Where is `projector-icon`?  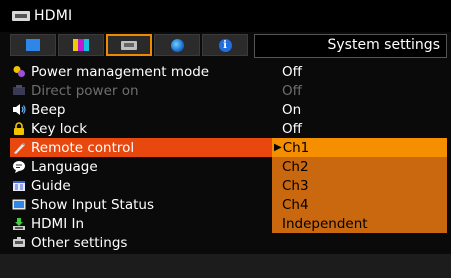 projector-icon is located at coordinates (129, 45).